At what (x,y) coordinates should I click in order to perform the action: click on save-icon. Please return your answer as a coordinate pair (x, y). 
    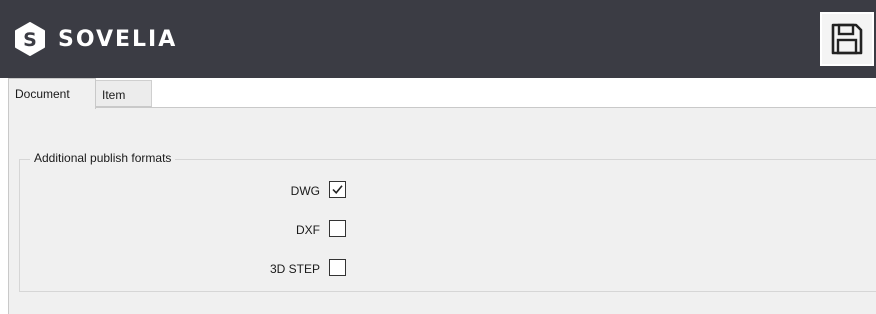
    Looking at the image, I should click on (847, 39).